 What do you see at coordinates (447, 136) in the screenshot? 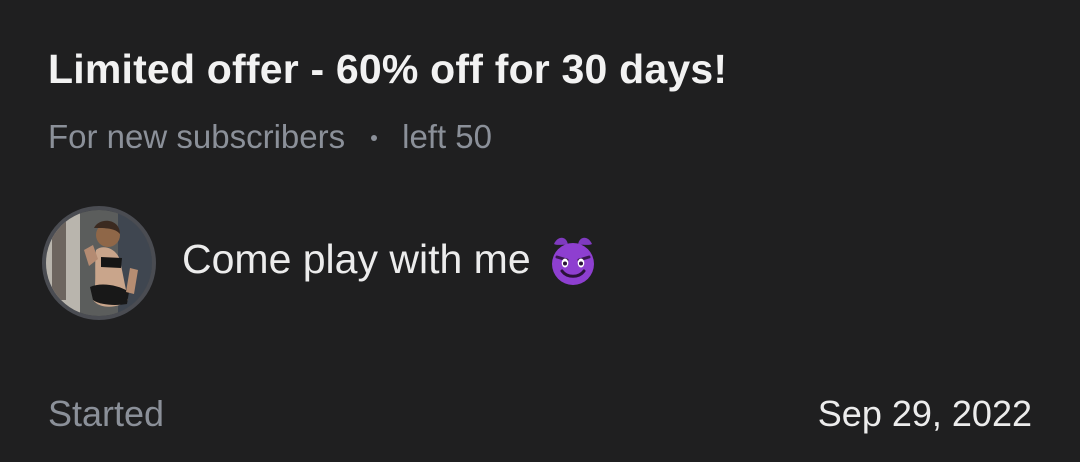
I see `offer-remaining-count: left 50` at bounding box center [447, 136].